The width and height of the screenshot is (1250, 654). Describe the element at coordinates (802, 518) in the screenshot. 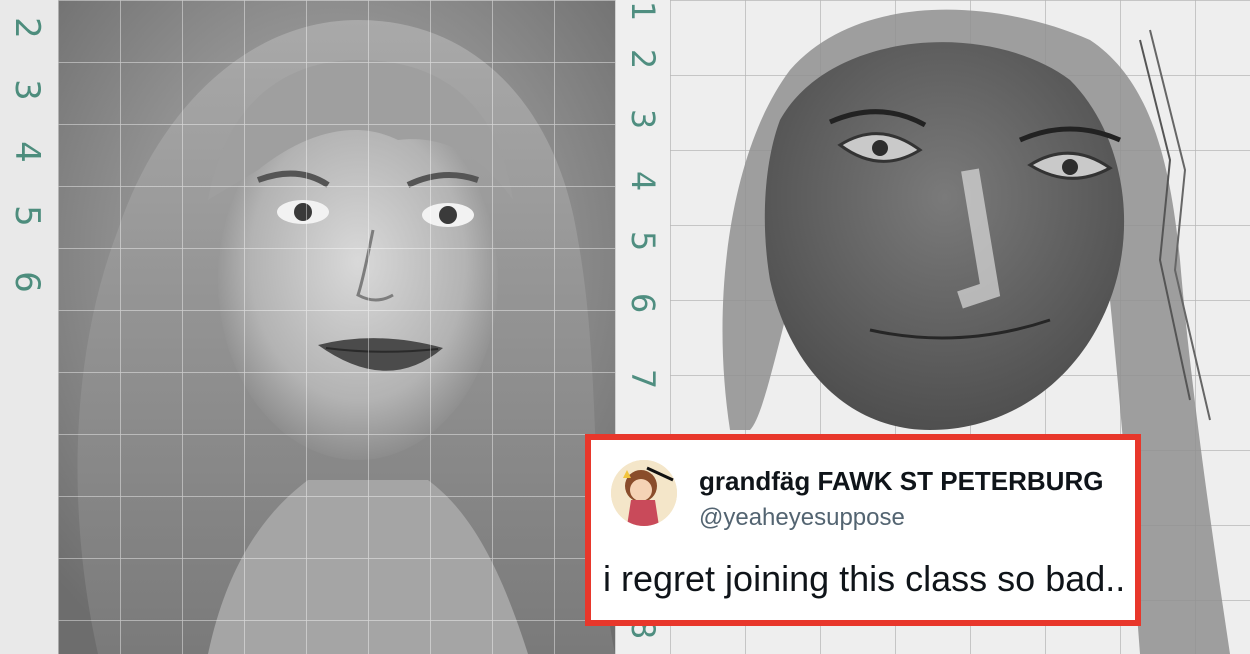

I see `tweet-handle: @yeaheyesuppose` at that location.